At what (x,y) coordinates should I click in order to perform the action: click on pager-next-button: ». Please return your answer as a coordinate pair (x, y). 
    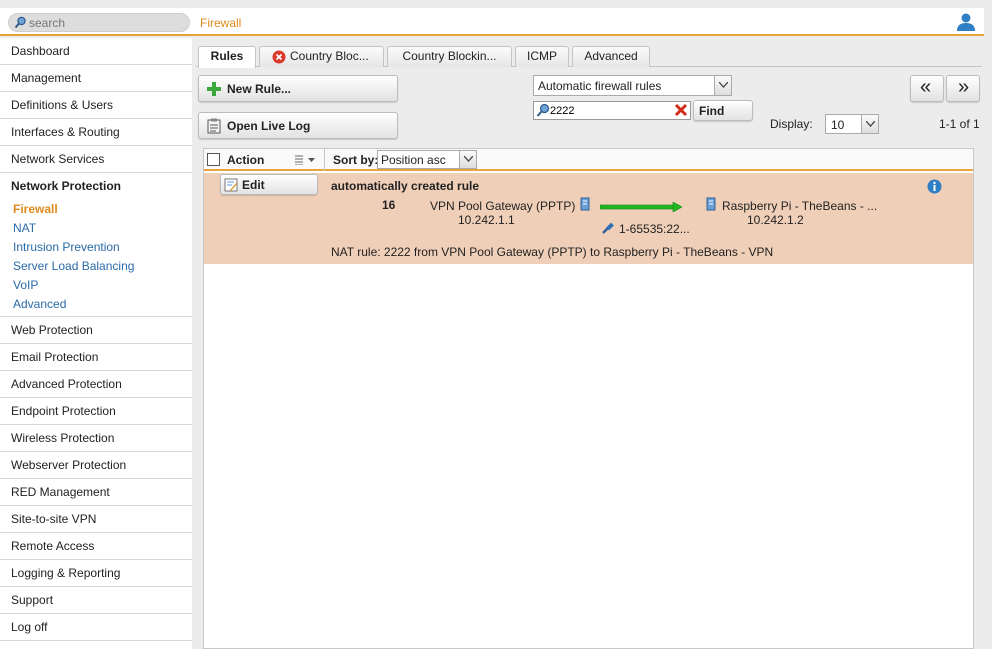
    Looking at the image, I should click on (963, 88).